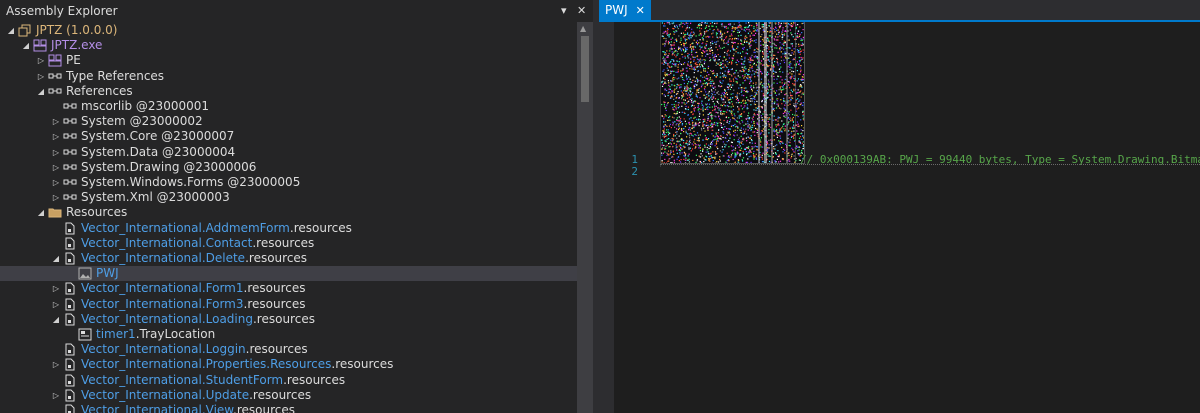 The height and width of the screenshot is (413, 1200). I want to click on editor-margin, so click(606, 217).